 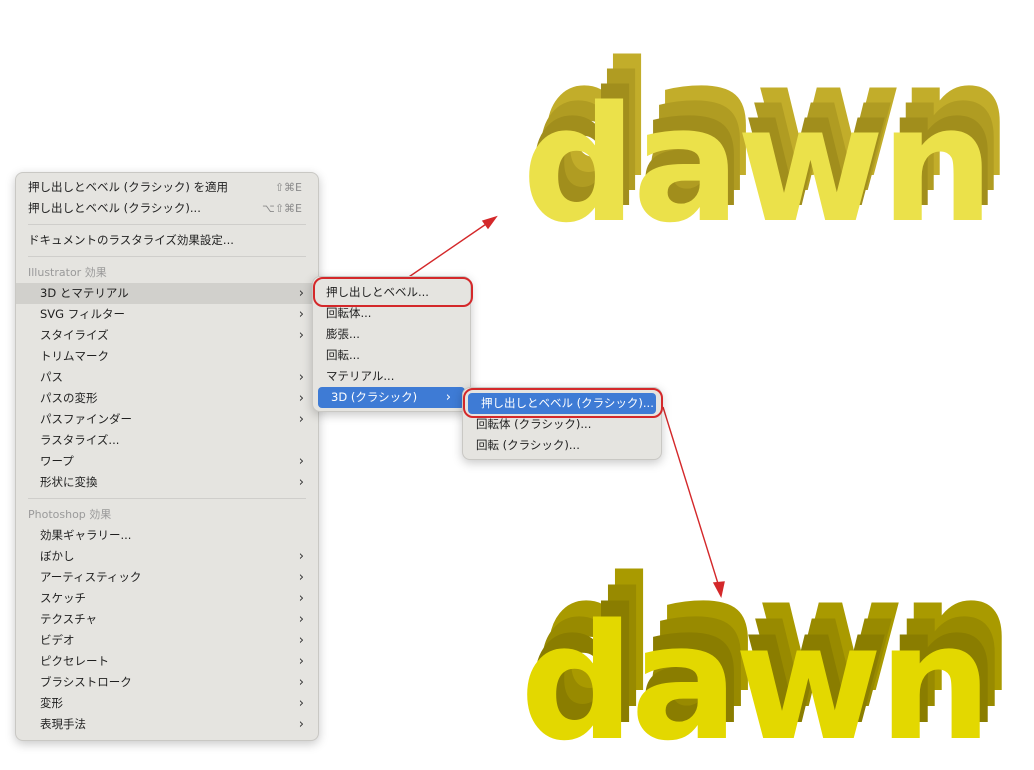 What do you see at coordinates (86, 682) in the screenshot?
I see `menu-item-label: ブラシストローク` at bounding box center [86, 682].